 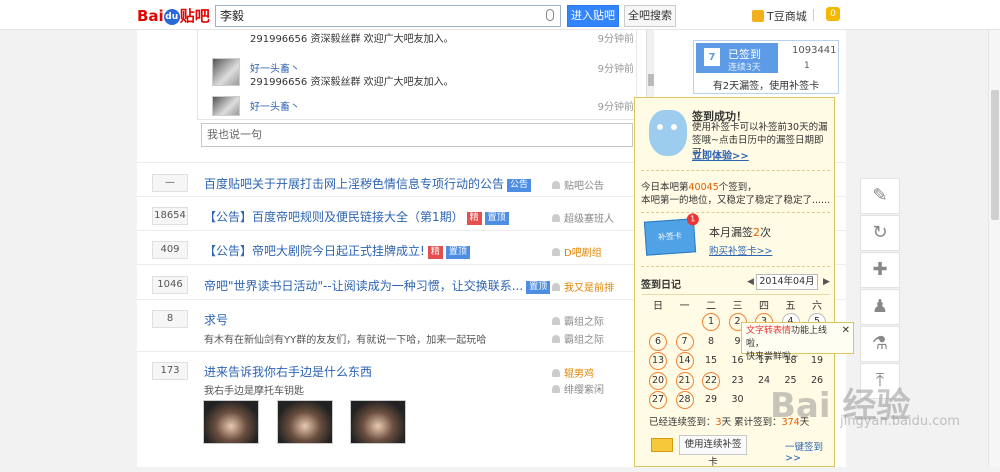 I want to click on thread-author: D吧剧组, so click(x=577, y=251).